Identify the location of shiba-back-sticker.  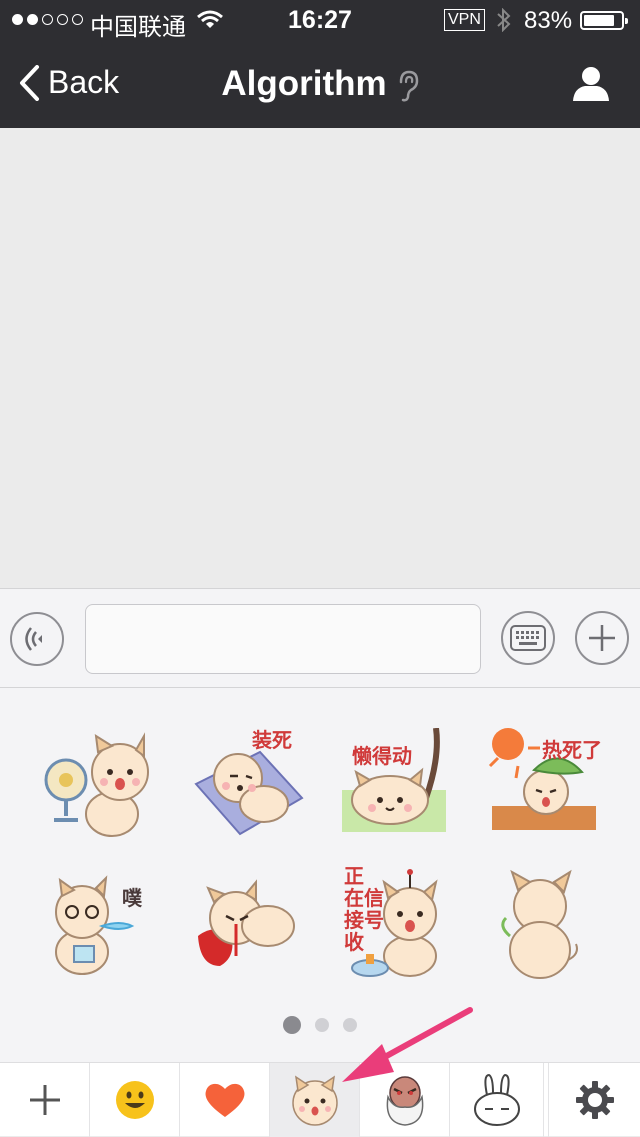
(539, 924).